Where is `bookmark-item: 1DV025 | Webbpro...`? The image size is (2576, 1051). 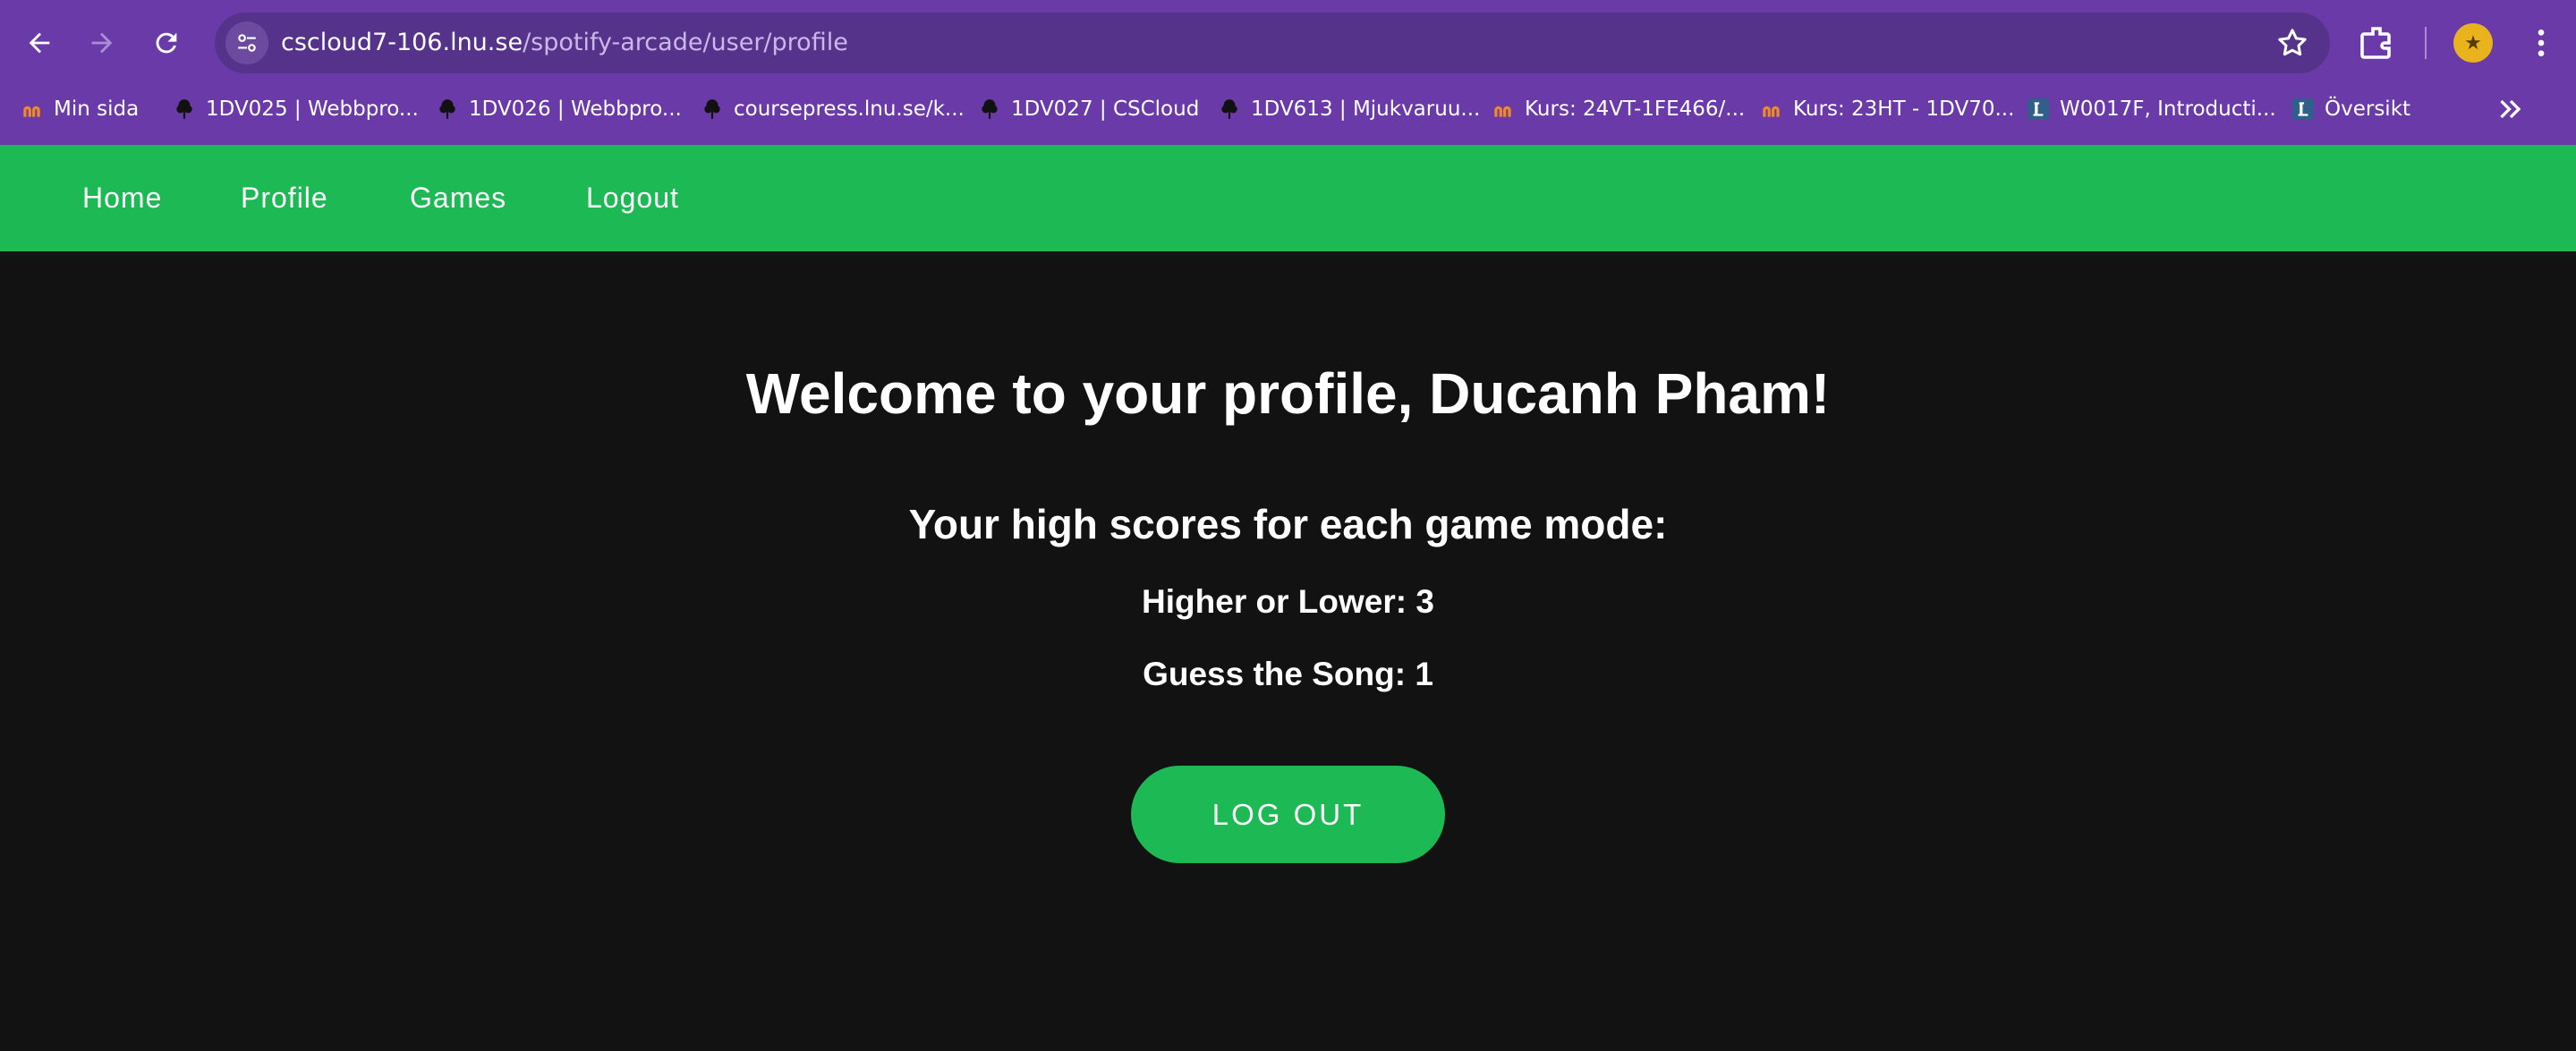
bookmark-item: 1DV025 | Webbpro... is located at coordinates (295, 109).